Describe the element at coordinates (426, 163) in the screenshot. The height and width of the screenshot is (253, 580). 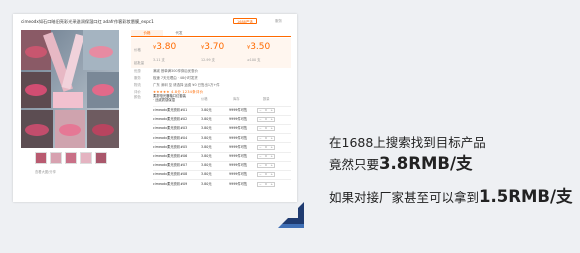
I see `highlight-price: 3.8RMB/支` at that location.